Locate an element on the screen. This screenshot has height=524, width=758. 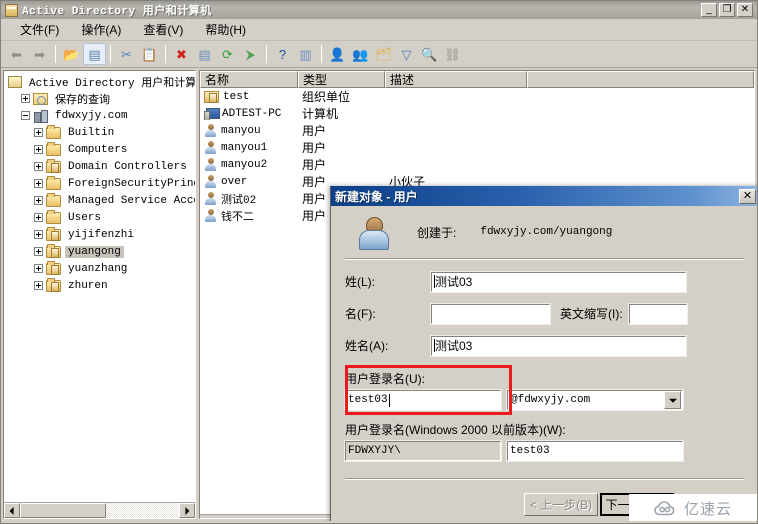
tree-horizontal-scrollbar is located at coordinates (99, 510).